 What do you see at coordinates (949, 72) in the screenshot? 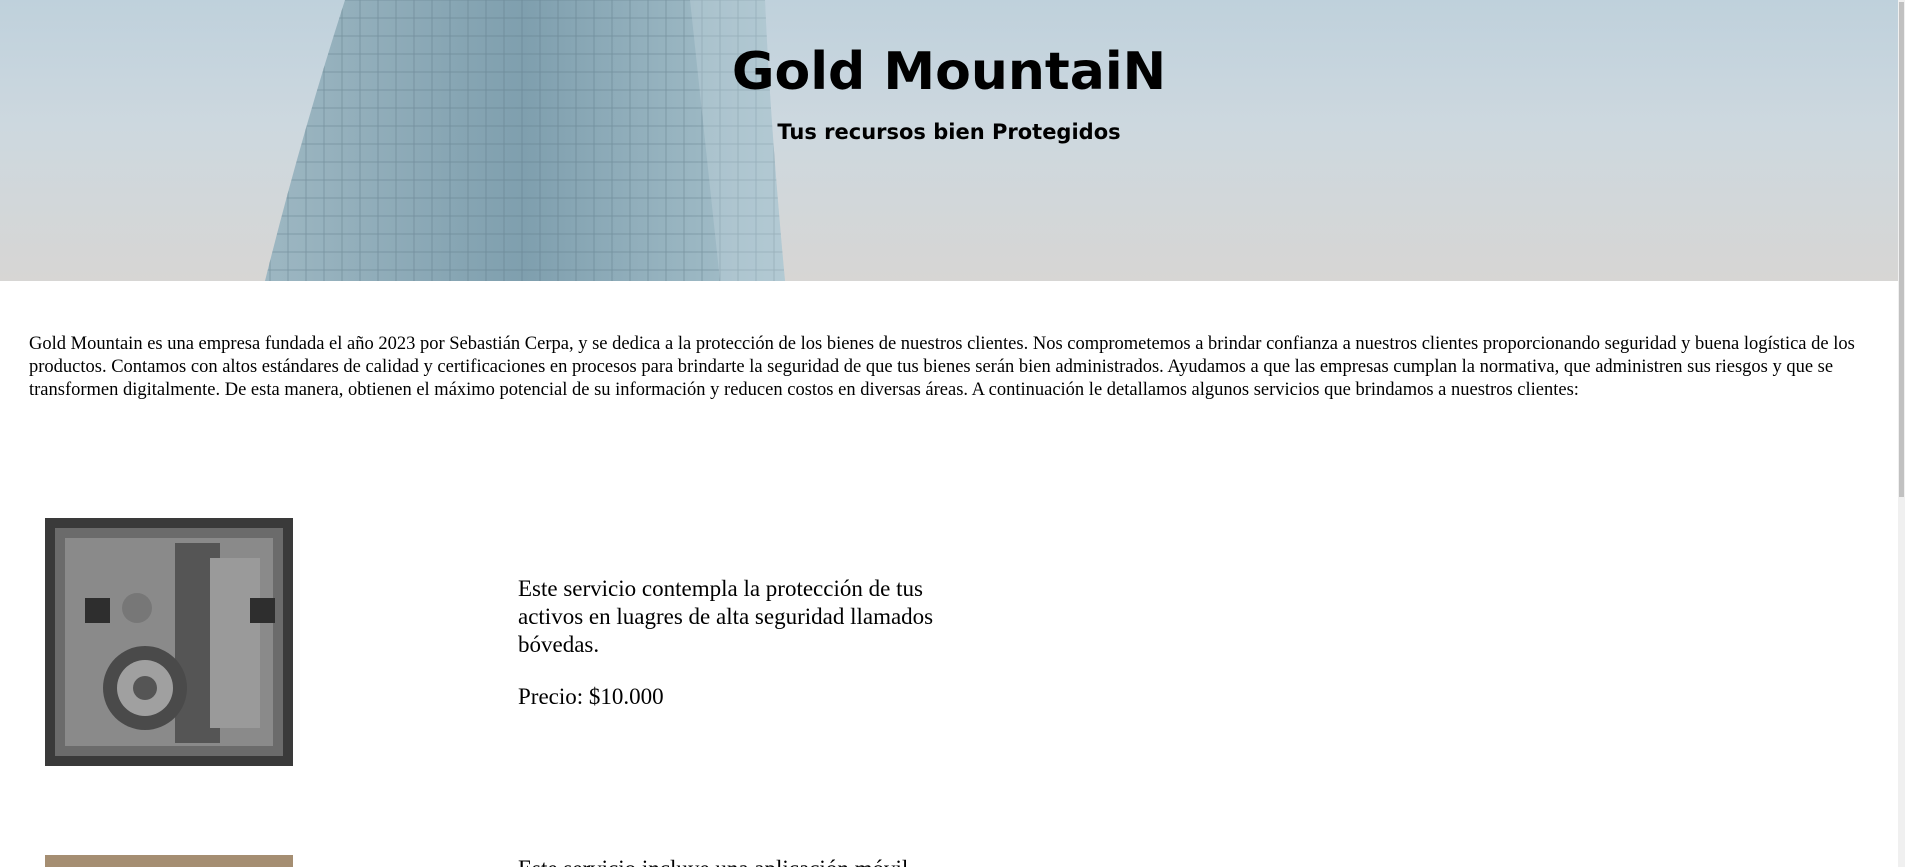
I see `site-title: Gold MountaiN` at bounding box center [949, 72].